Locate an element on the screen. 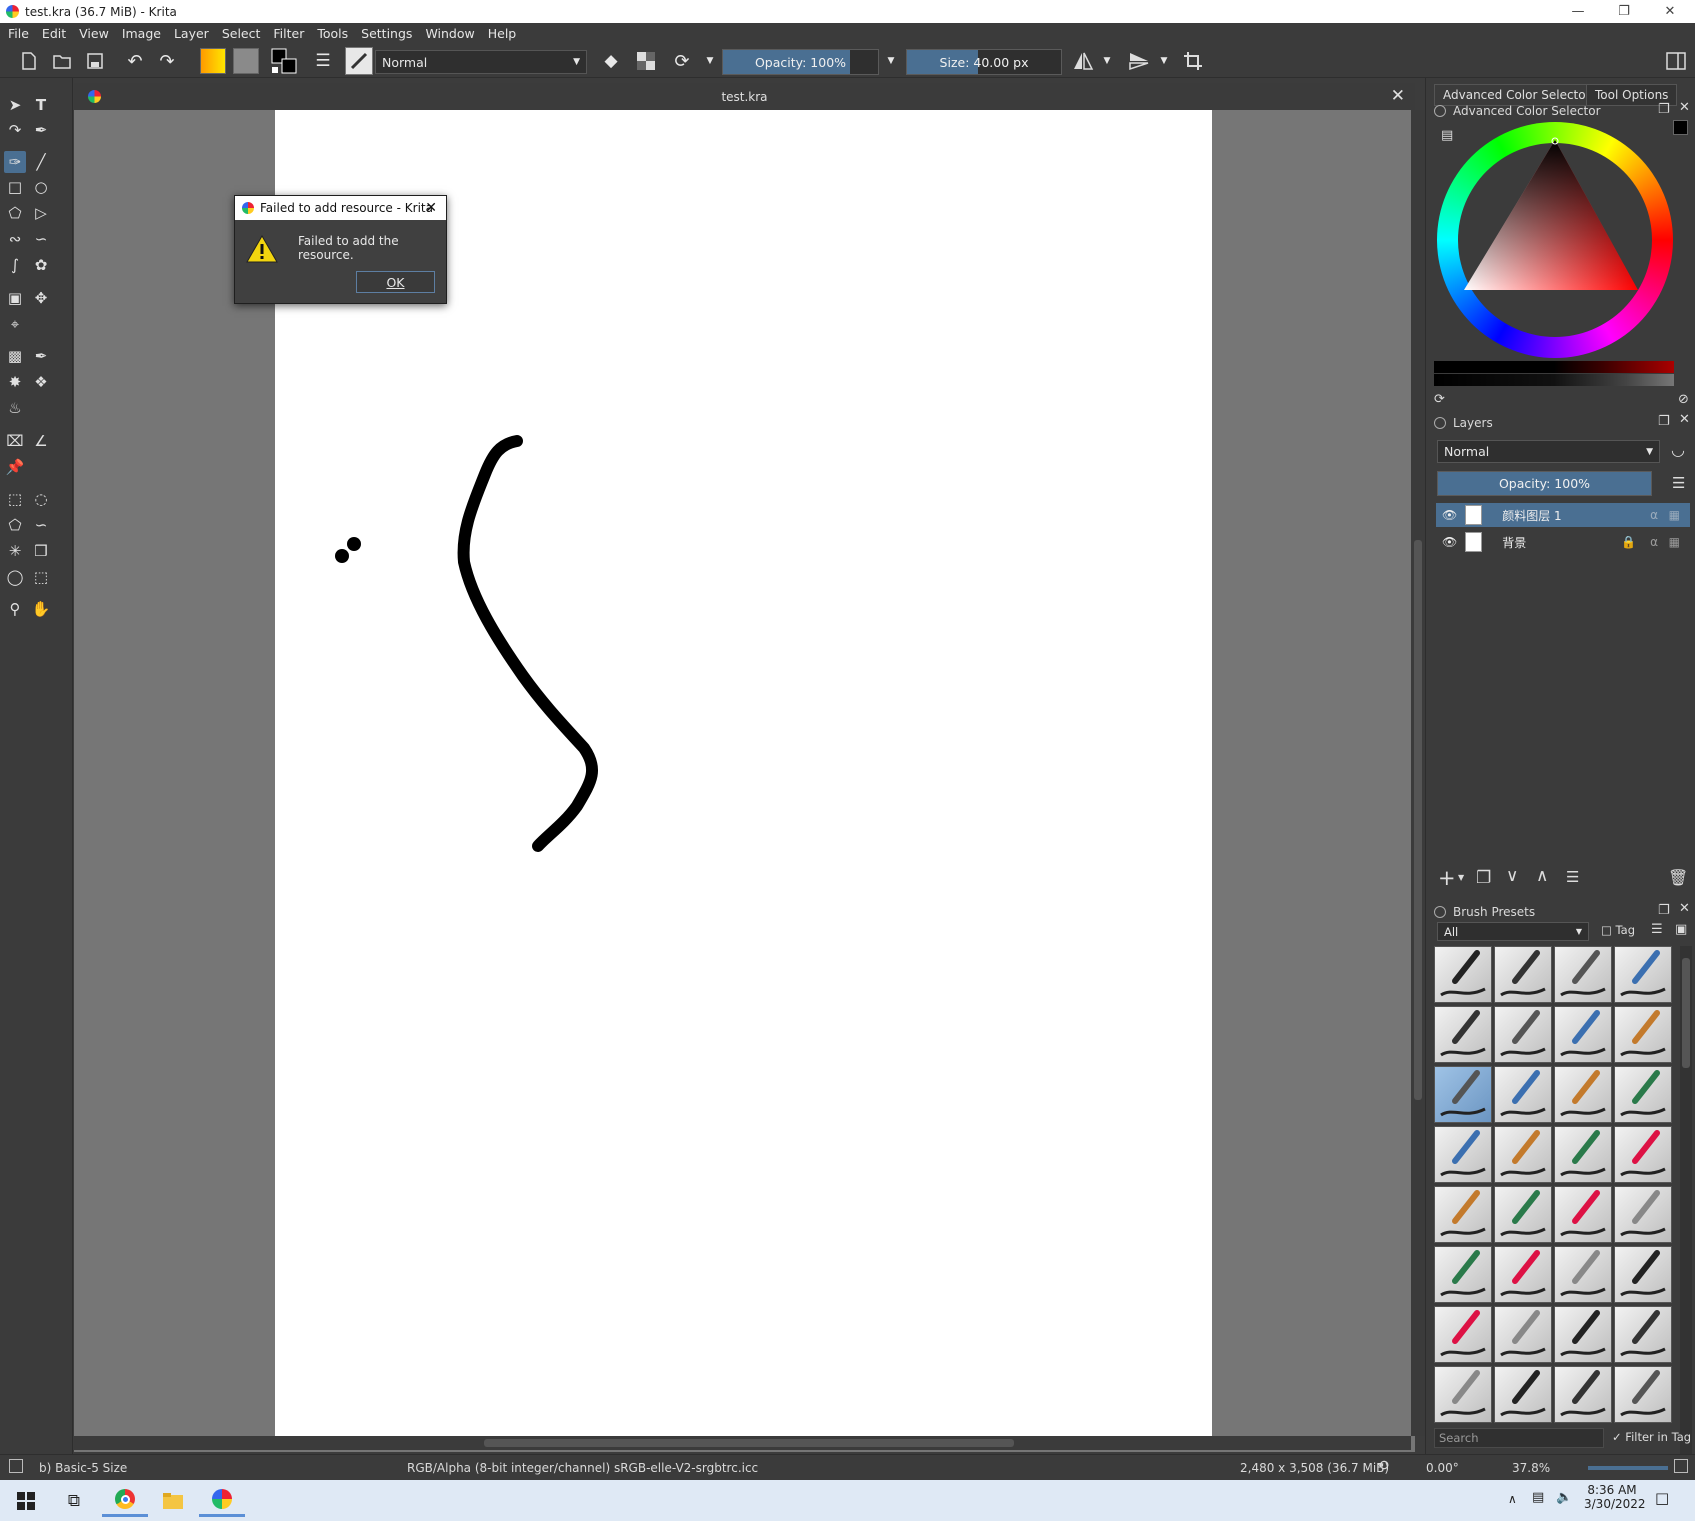  restore-button: ❐ is located at coordinates (1624, 11).